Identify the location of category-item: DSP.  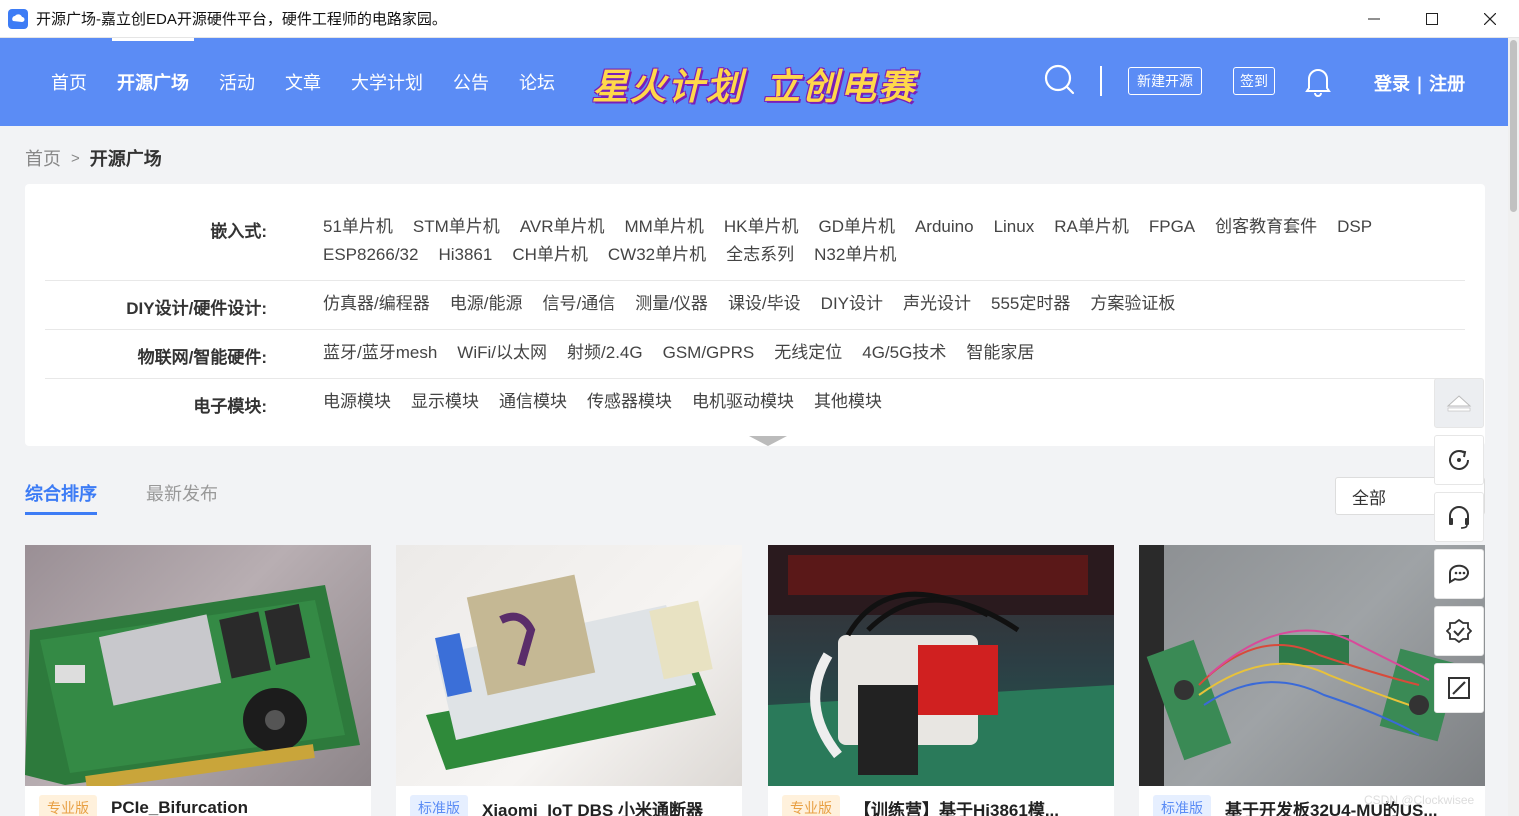
(1354, 227).